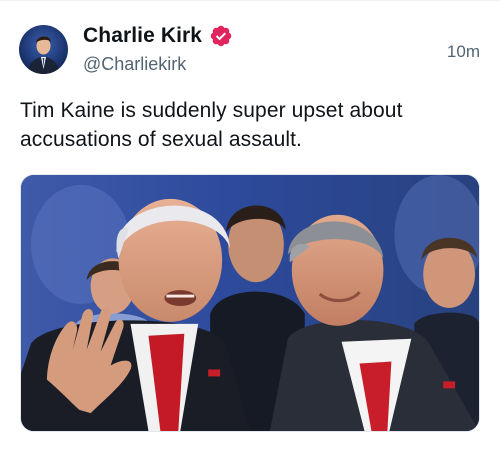 The image size is (500, 454). I want to click on verified-badge-icon, so click(221, 36).